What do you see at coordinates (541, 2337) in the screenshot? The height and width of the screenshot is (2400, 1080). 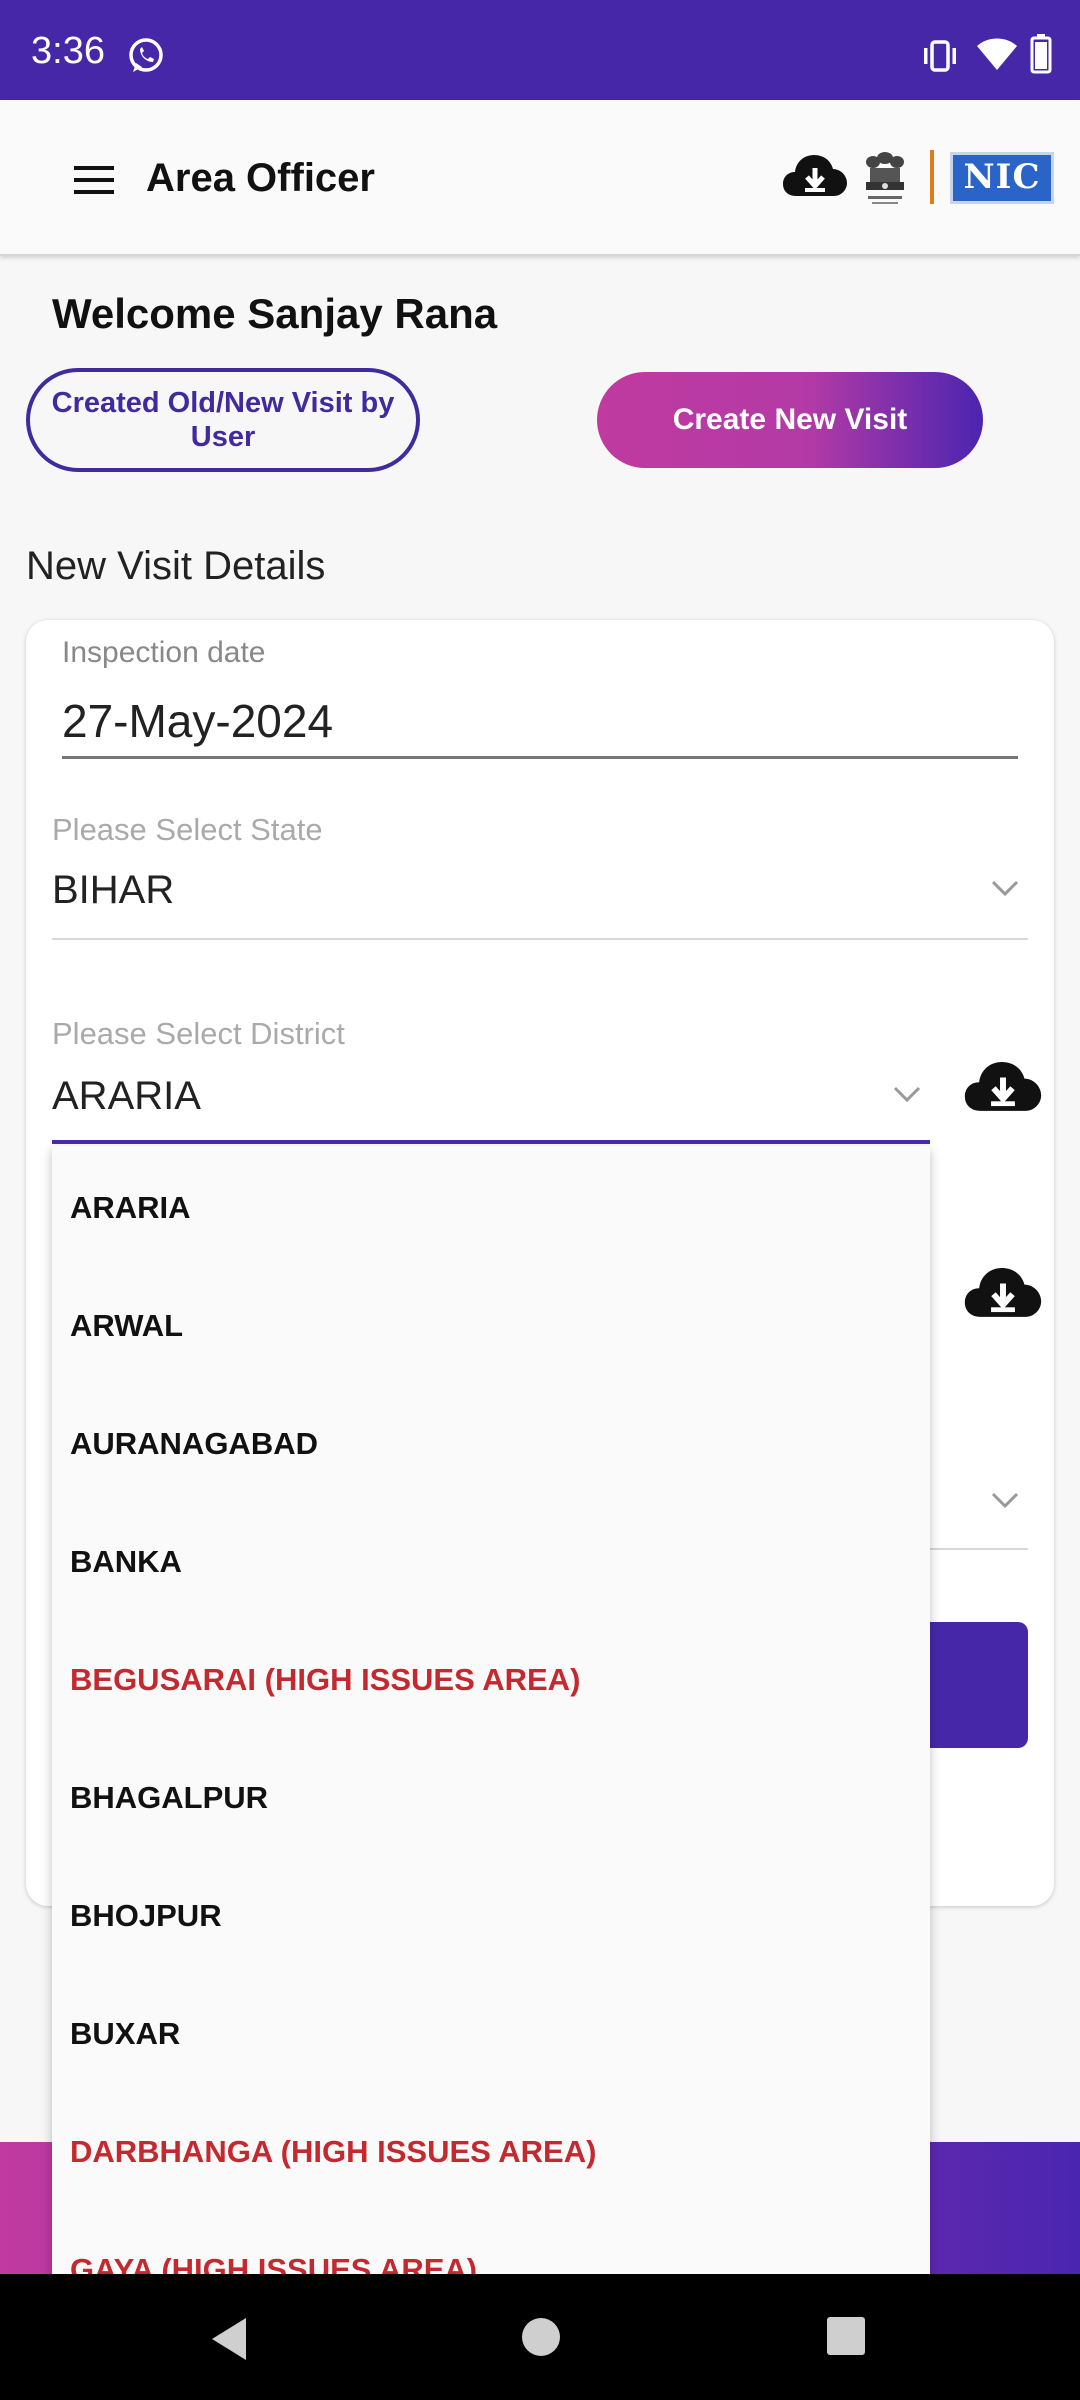 I see `home-icon` at bounding box center [541, 2337].